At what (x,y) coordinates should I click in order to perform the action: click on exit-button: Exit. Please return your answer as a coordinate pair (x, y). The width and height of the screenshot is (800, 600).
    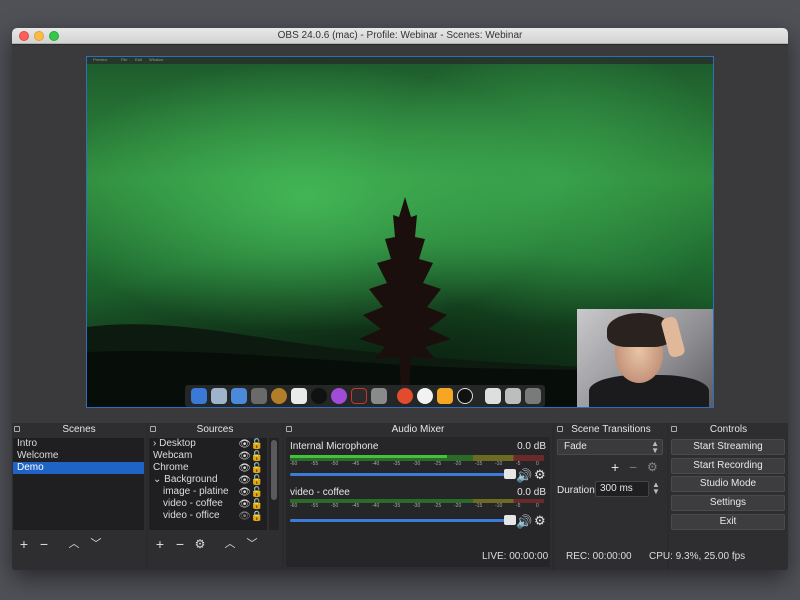
    Looking at the image, I should click on (728, 522).